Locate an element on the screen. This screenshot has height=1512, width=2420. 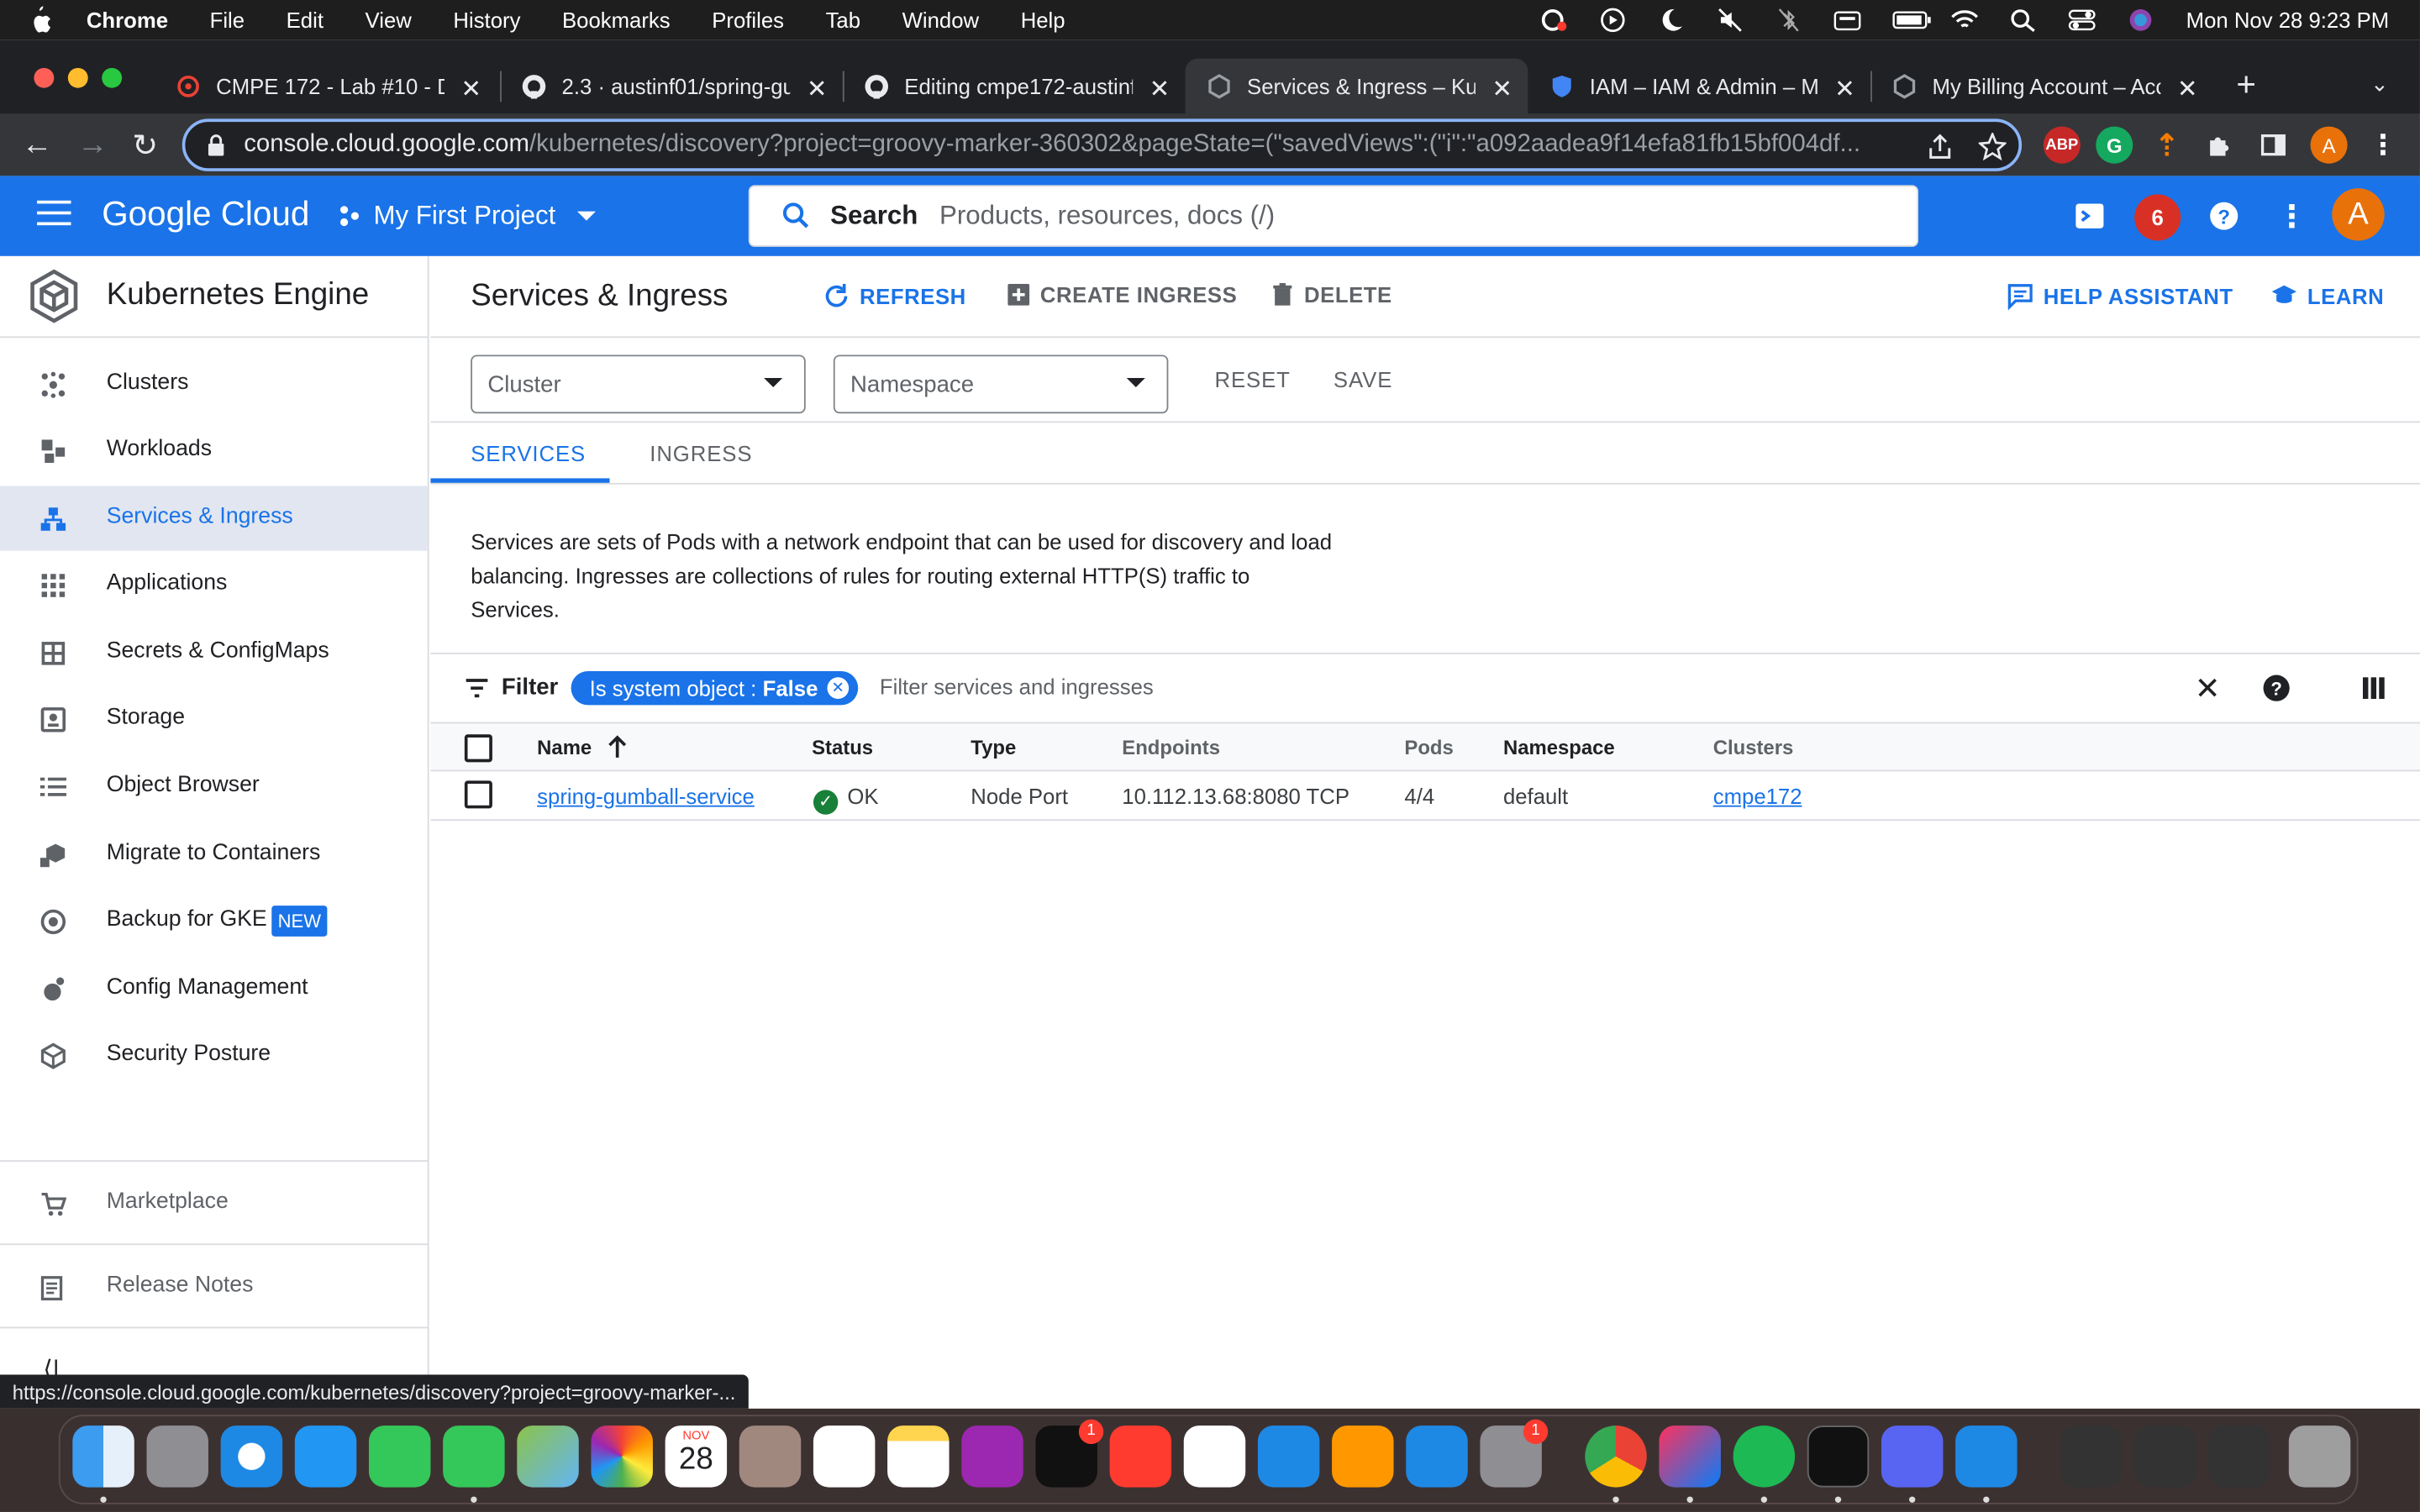
column-display-icon is located at coordinates (2373, 687).